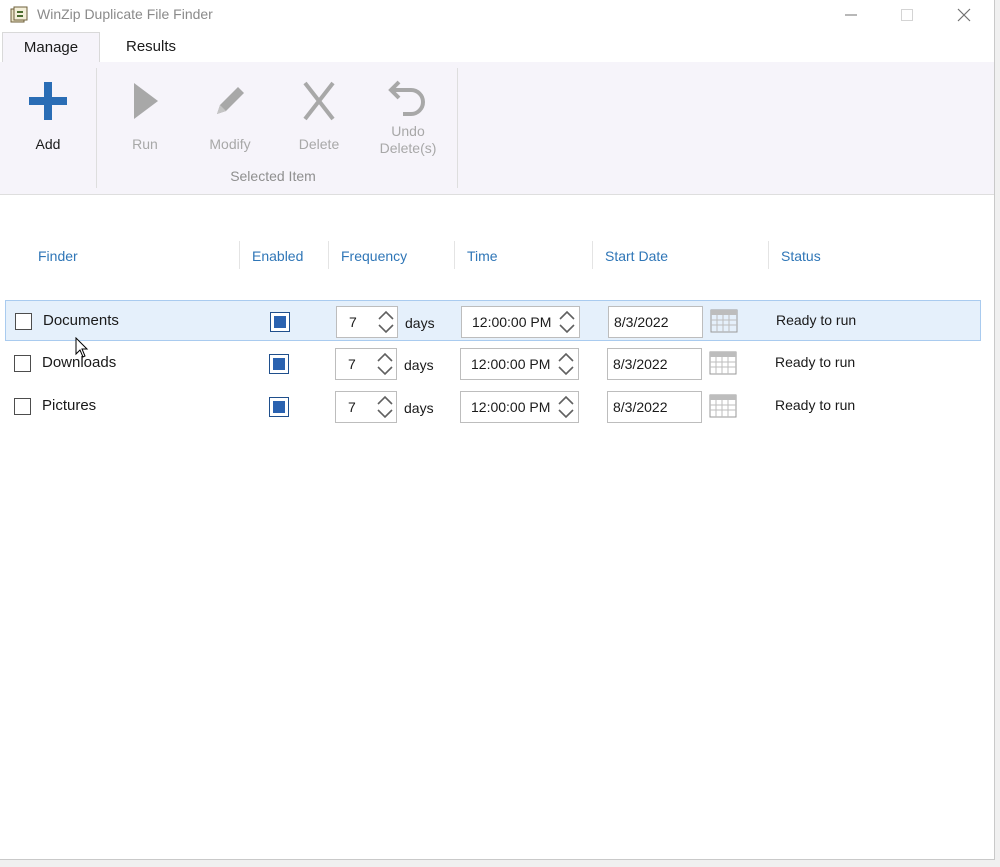 This screenshot has height=867, width=1000. What do you see at coordinates (19, 14) in the screenshot?
I see `winzip-app-icon` at bounding box center [19, 14].